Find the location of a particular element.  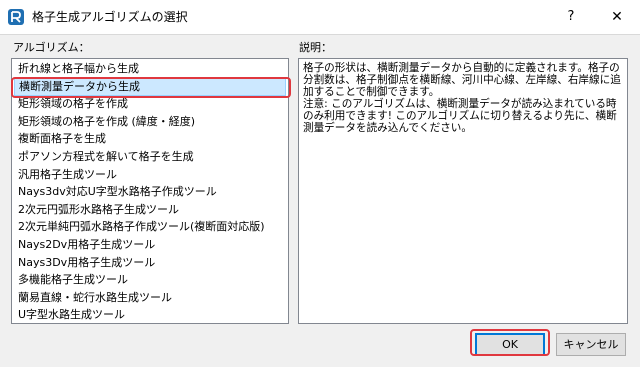

title-bar: 格子生成アルゴリズムの選択 ? ✕ is located at coordinates (320, 17).